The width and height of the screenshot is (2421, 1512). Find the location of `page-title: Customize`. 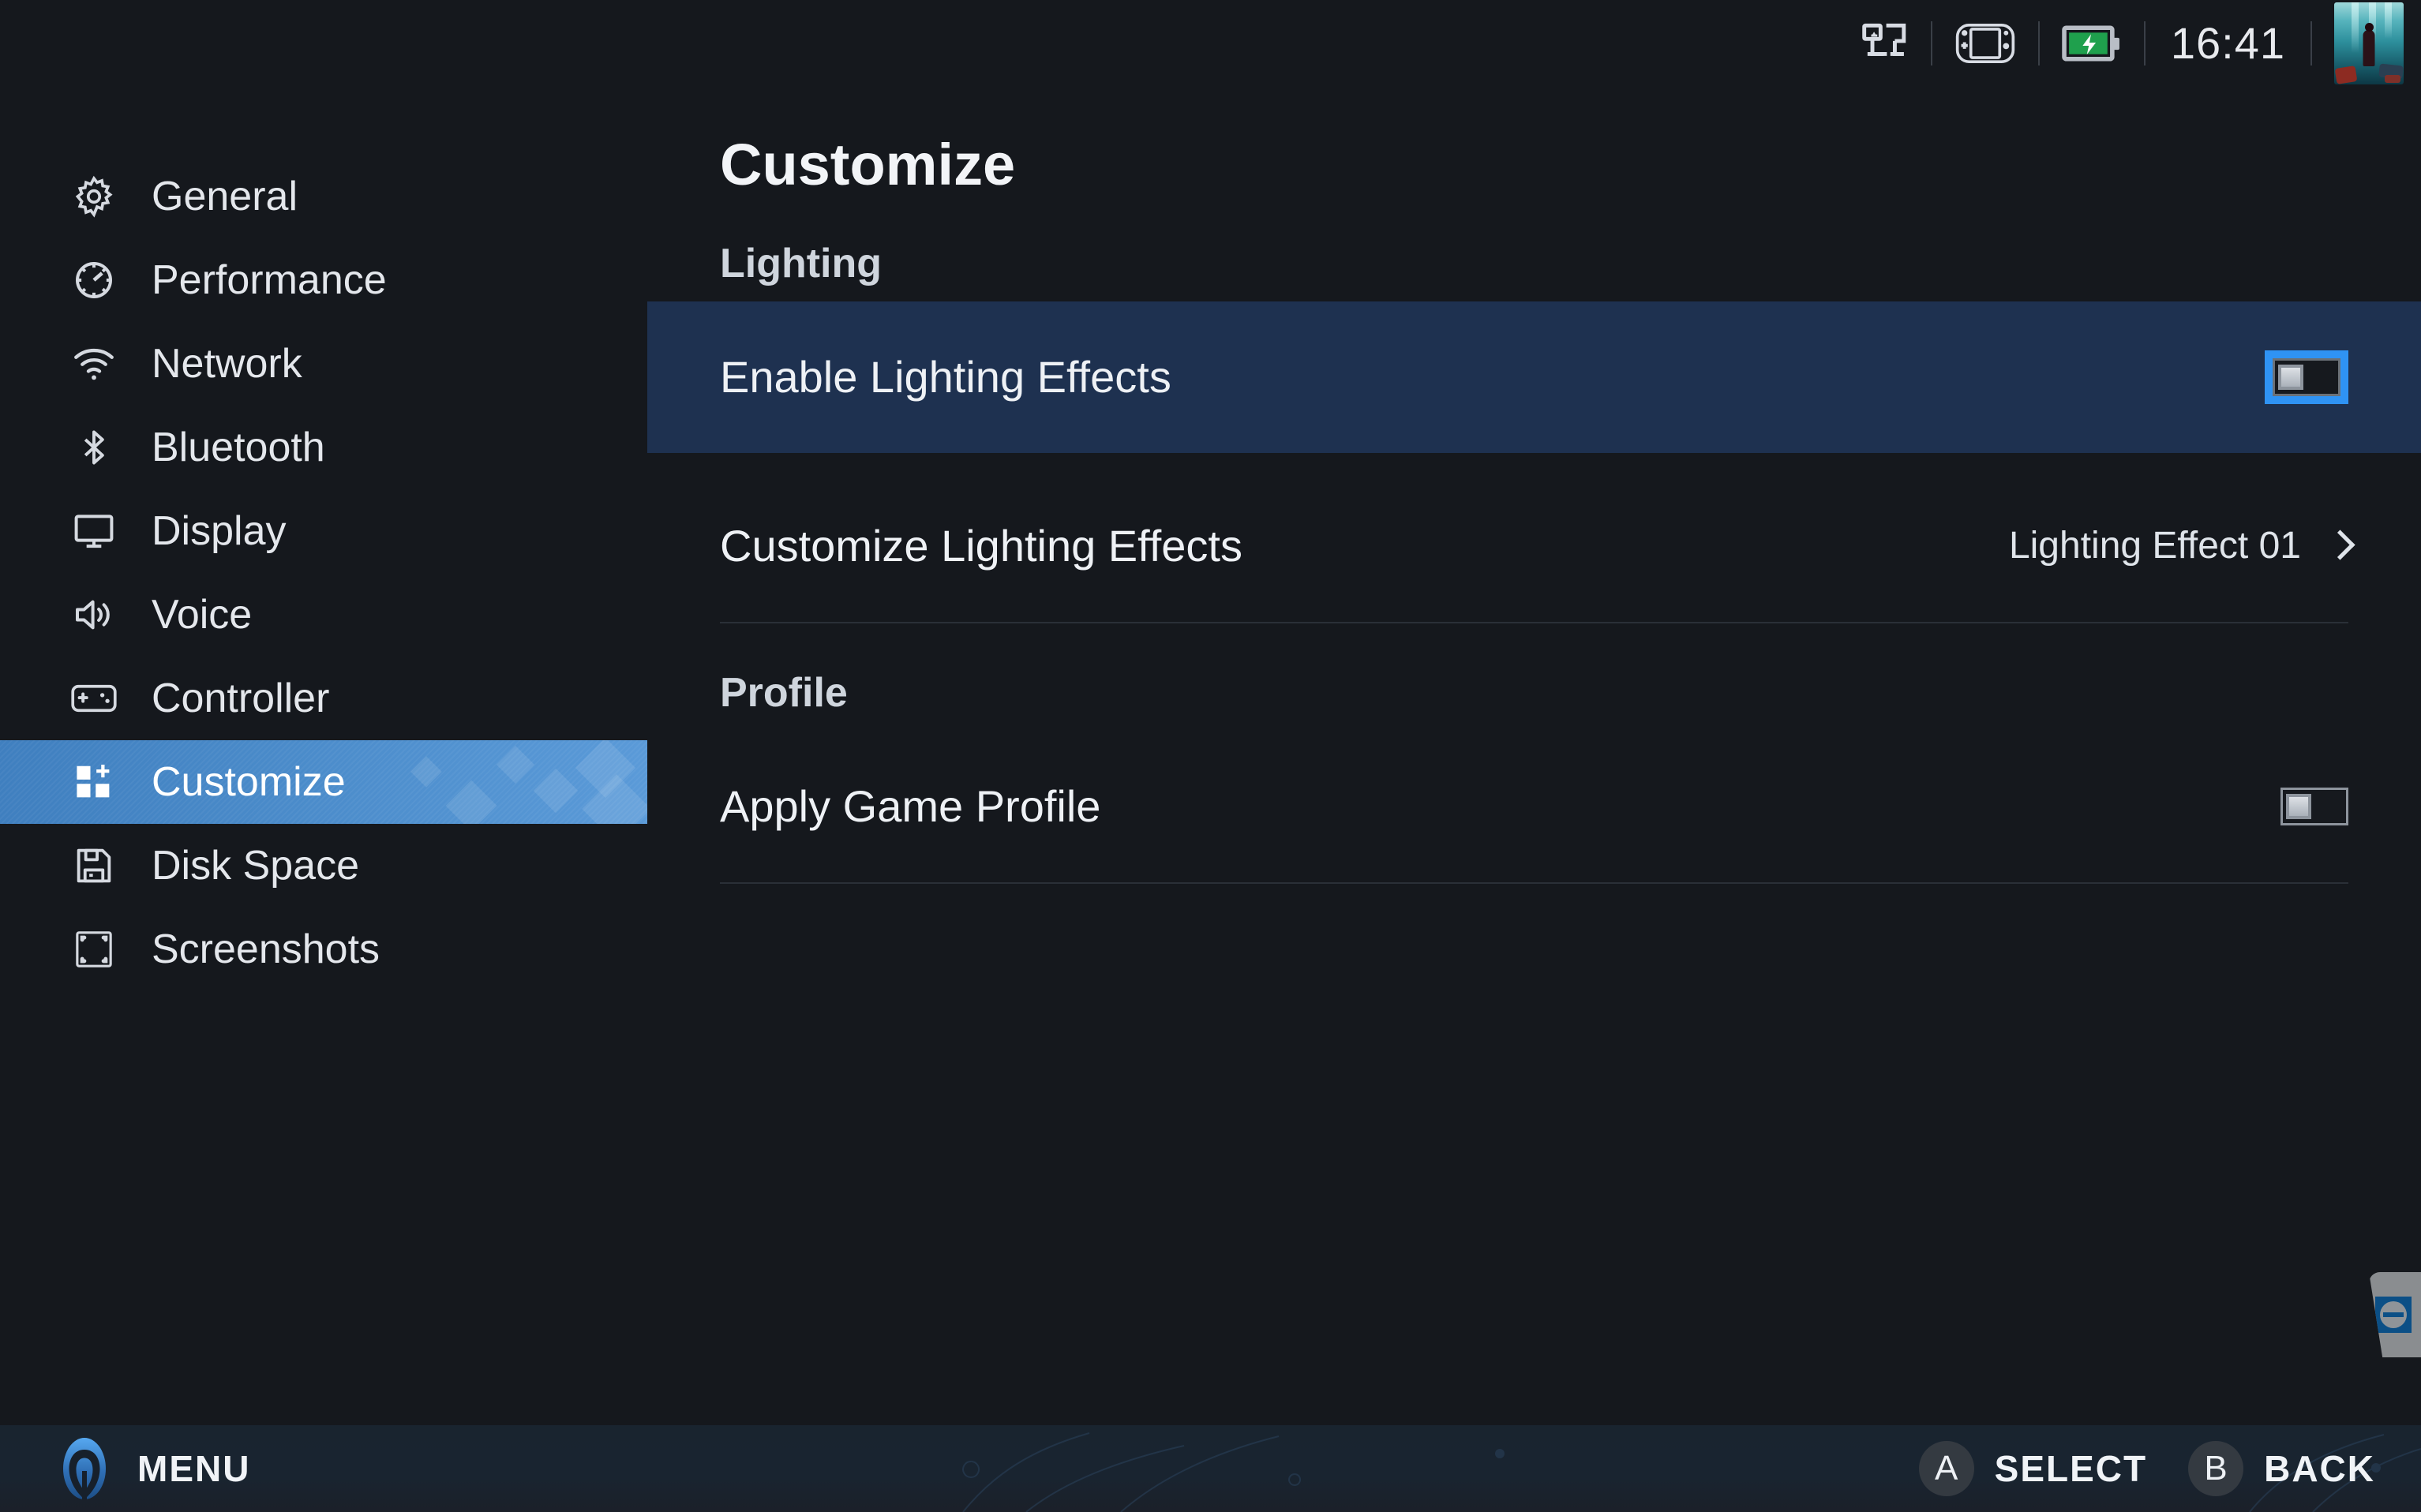

page-title: Customize is located at coordinates (868, 164).